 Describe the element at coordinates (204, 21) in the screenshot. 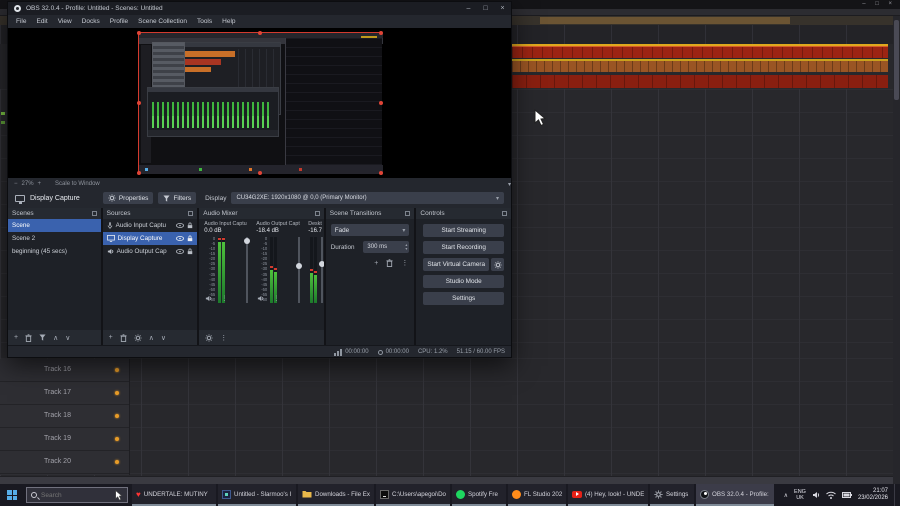

I see `menu-tools: Tools` at that location.